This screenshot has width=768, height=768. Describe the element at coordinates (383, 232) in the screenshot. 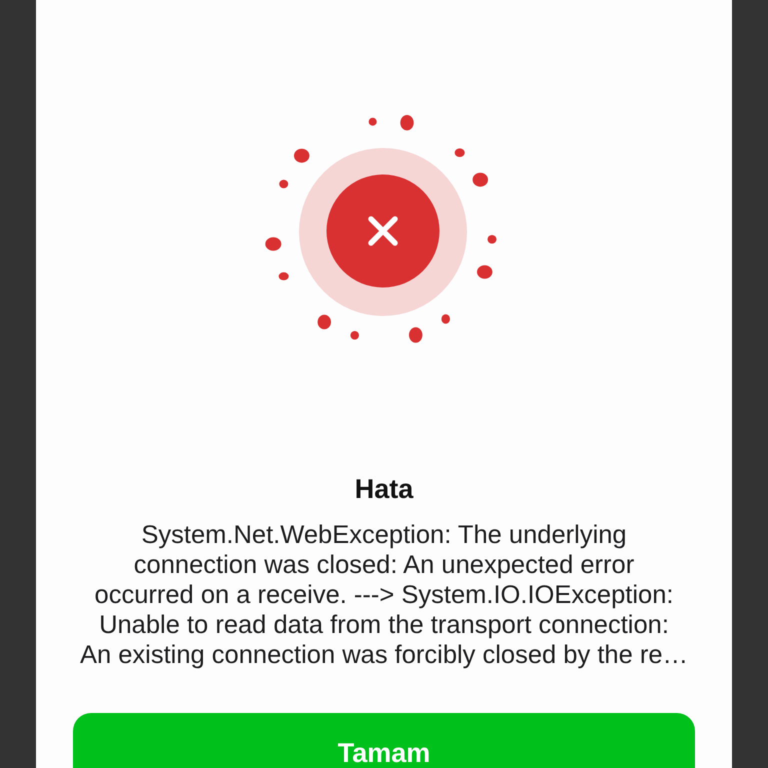

I see `error-icon` at that location.